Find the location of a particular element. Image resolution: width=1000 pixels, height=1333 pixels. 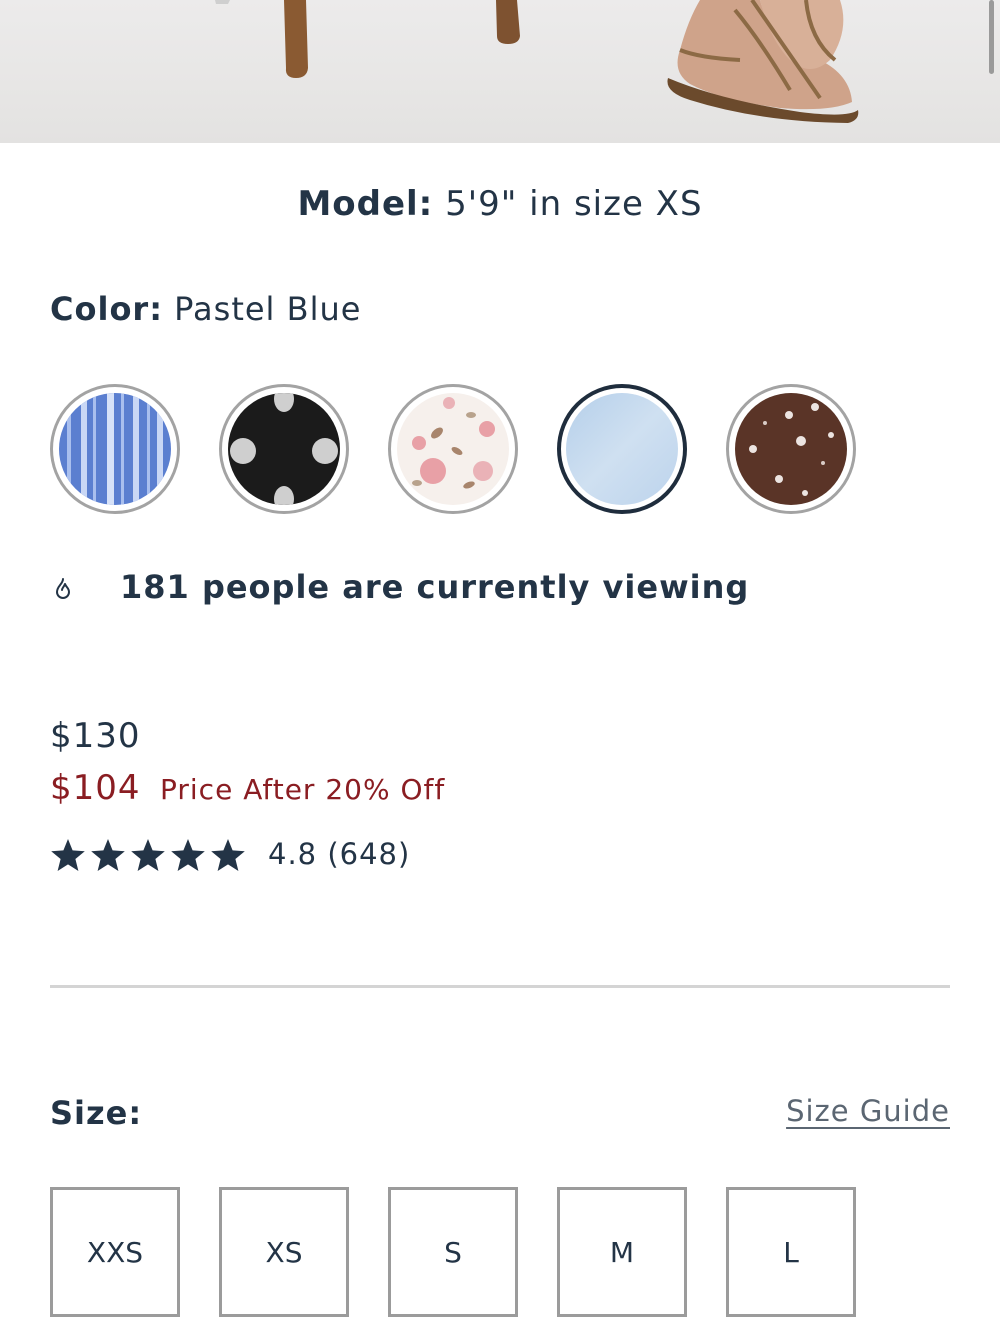

sale-price: $104 is located at coordinates (95, 788).